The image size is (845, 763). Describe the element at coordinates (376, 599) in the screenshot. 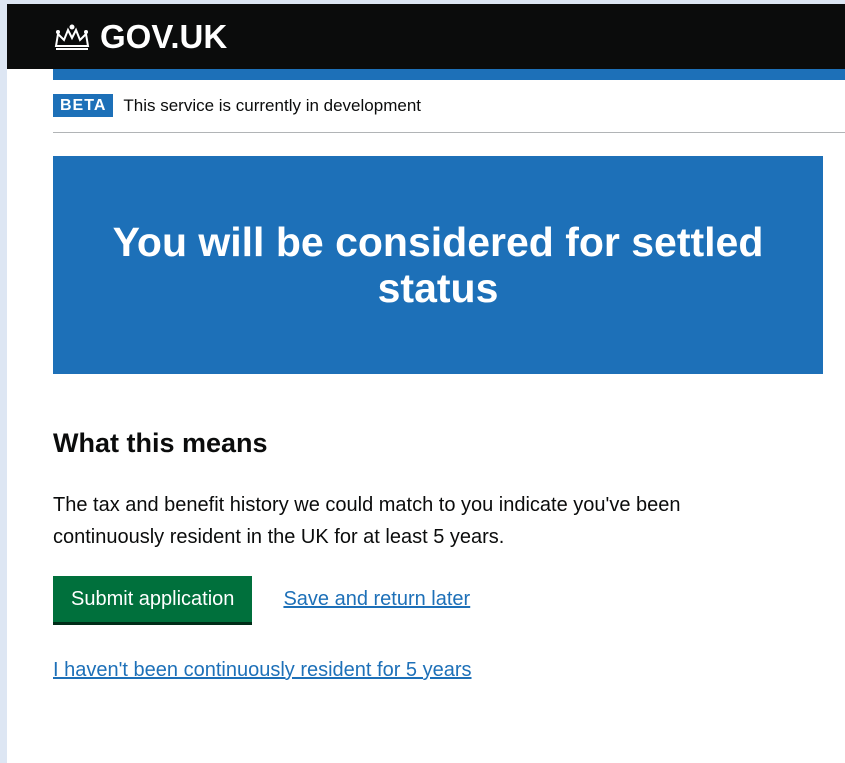

I see `save-and-return-link: Save and return later` at that location.